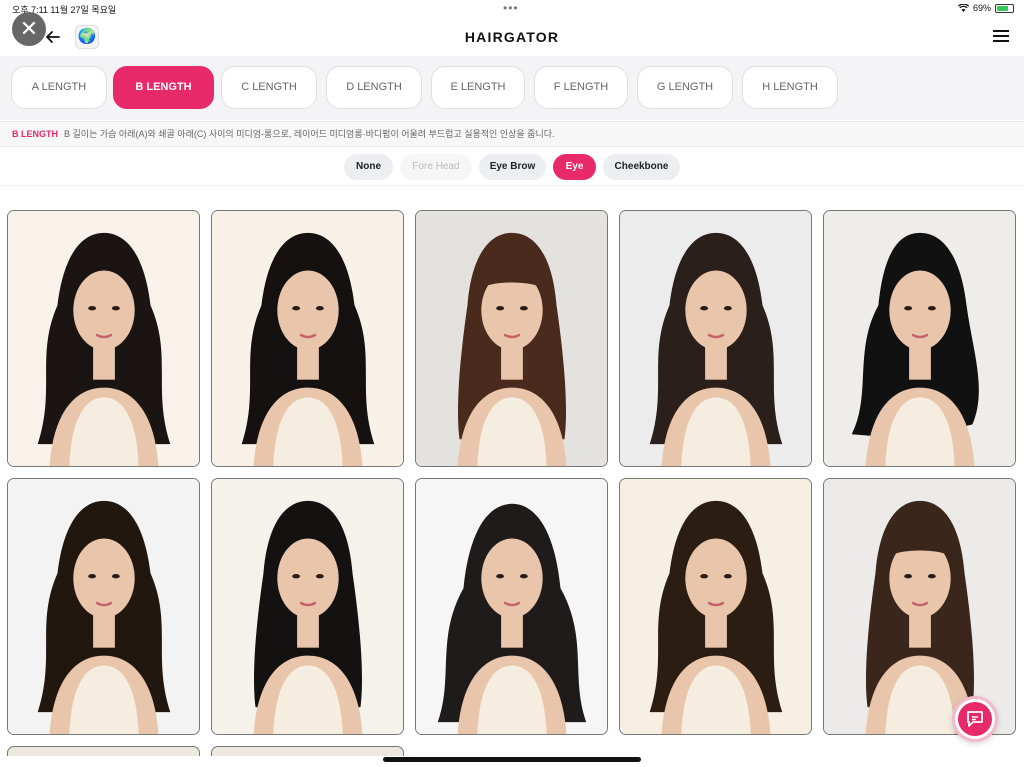 The width and height of the screenshot is (1024, 767). What do you see at coordinates (35, 134) in the screenshot?
I see `description-tag: B LENGTH` at bounding box center [35, 134].